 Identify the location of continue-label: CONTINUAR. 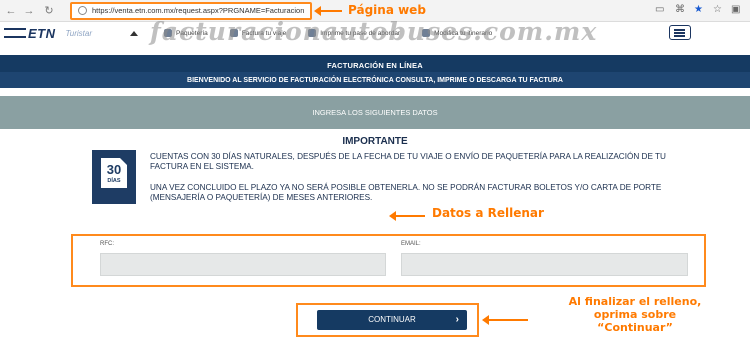
(392, 319).